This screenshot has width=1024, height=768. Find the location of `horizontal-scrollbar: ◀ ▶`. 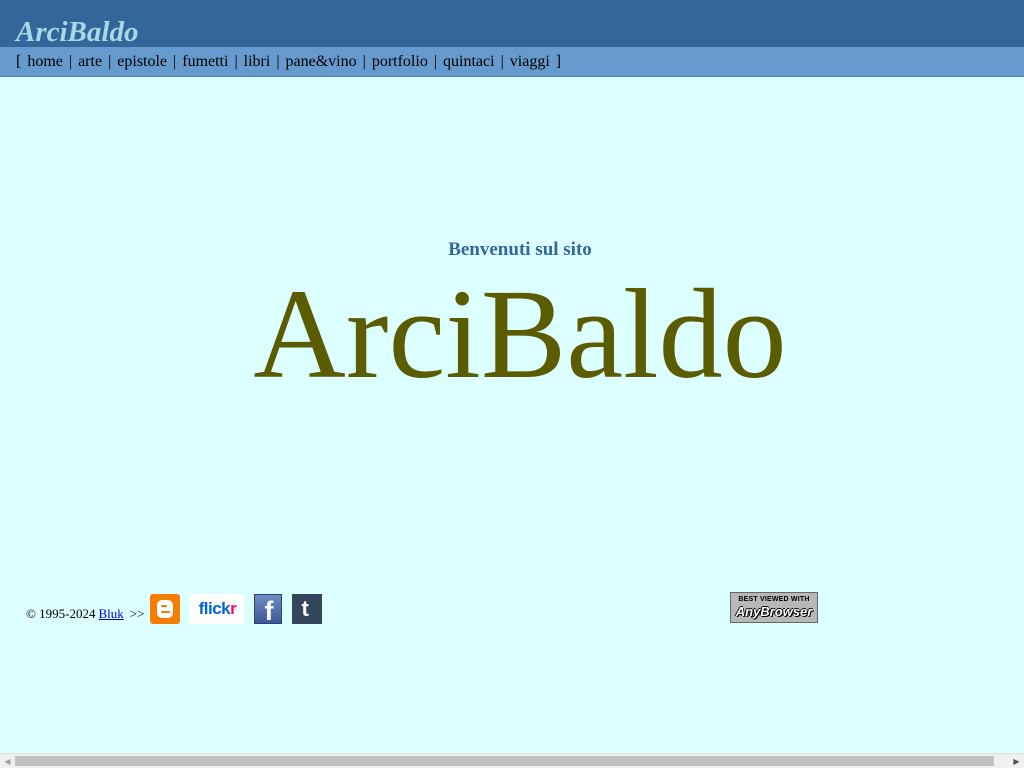

horizontal-scrollbar: ◀ ▶ is located at coordinates (512, 760).